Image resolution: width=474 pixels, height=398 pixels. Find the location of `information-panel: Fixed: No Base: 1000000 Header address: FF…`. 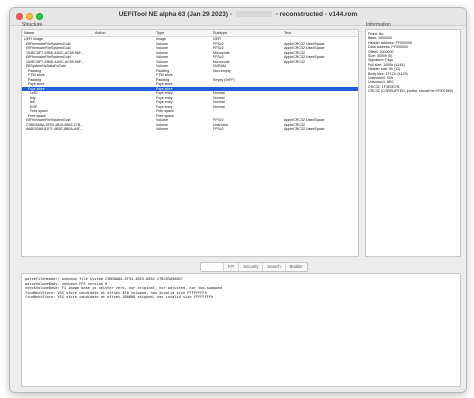

information-panel: Fixed: No Base: 1000000 Header address: FF… is located at coordinates (413, 143).